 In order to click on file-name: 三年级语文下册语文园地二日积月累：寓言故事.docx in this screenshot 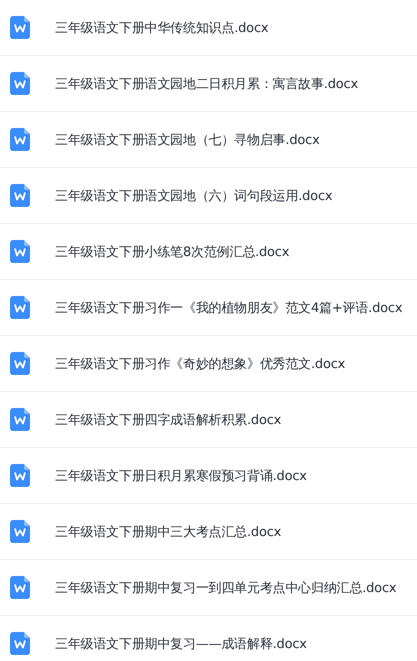, I will do `click(206, 83)`.